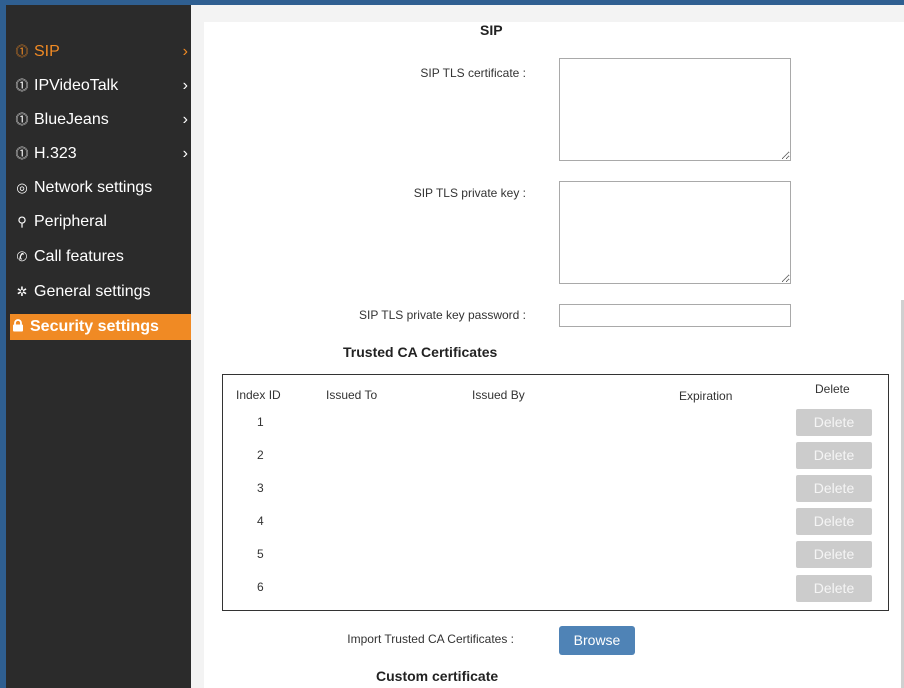 The image size is (904, 688). Describe the element at coordinates (706, 396) in the screenshot. I see `column-header-expiration: Expiration` at that location.